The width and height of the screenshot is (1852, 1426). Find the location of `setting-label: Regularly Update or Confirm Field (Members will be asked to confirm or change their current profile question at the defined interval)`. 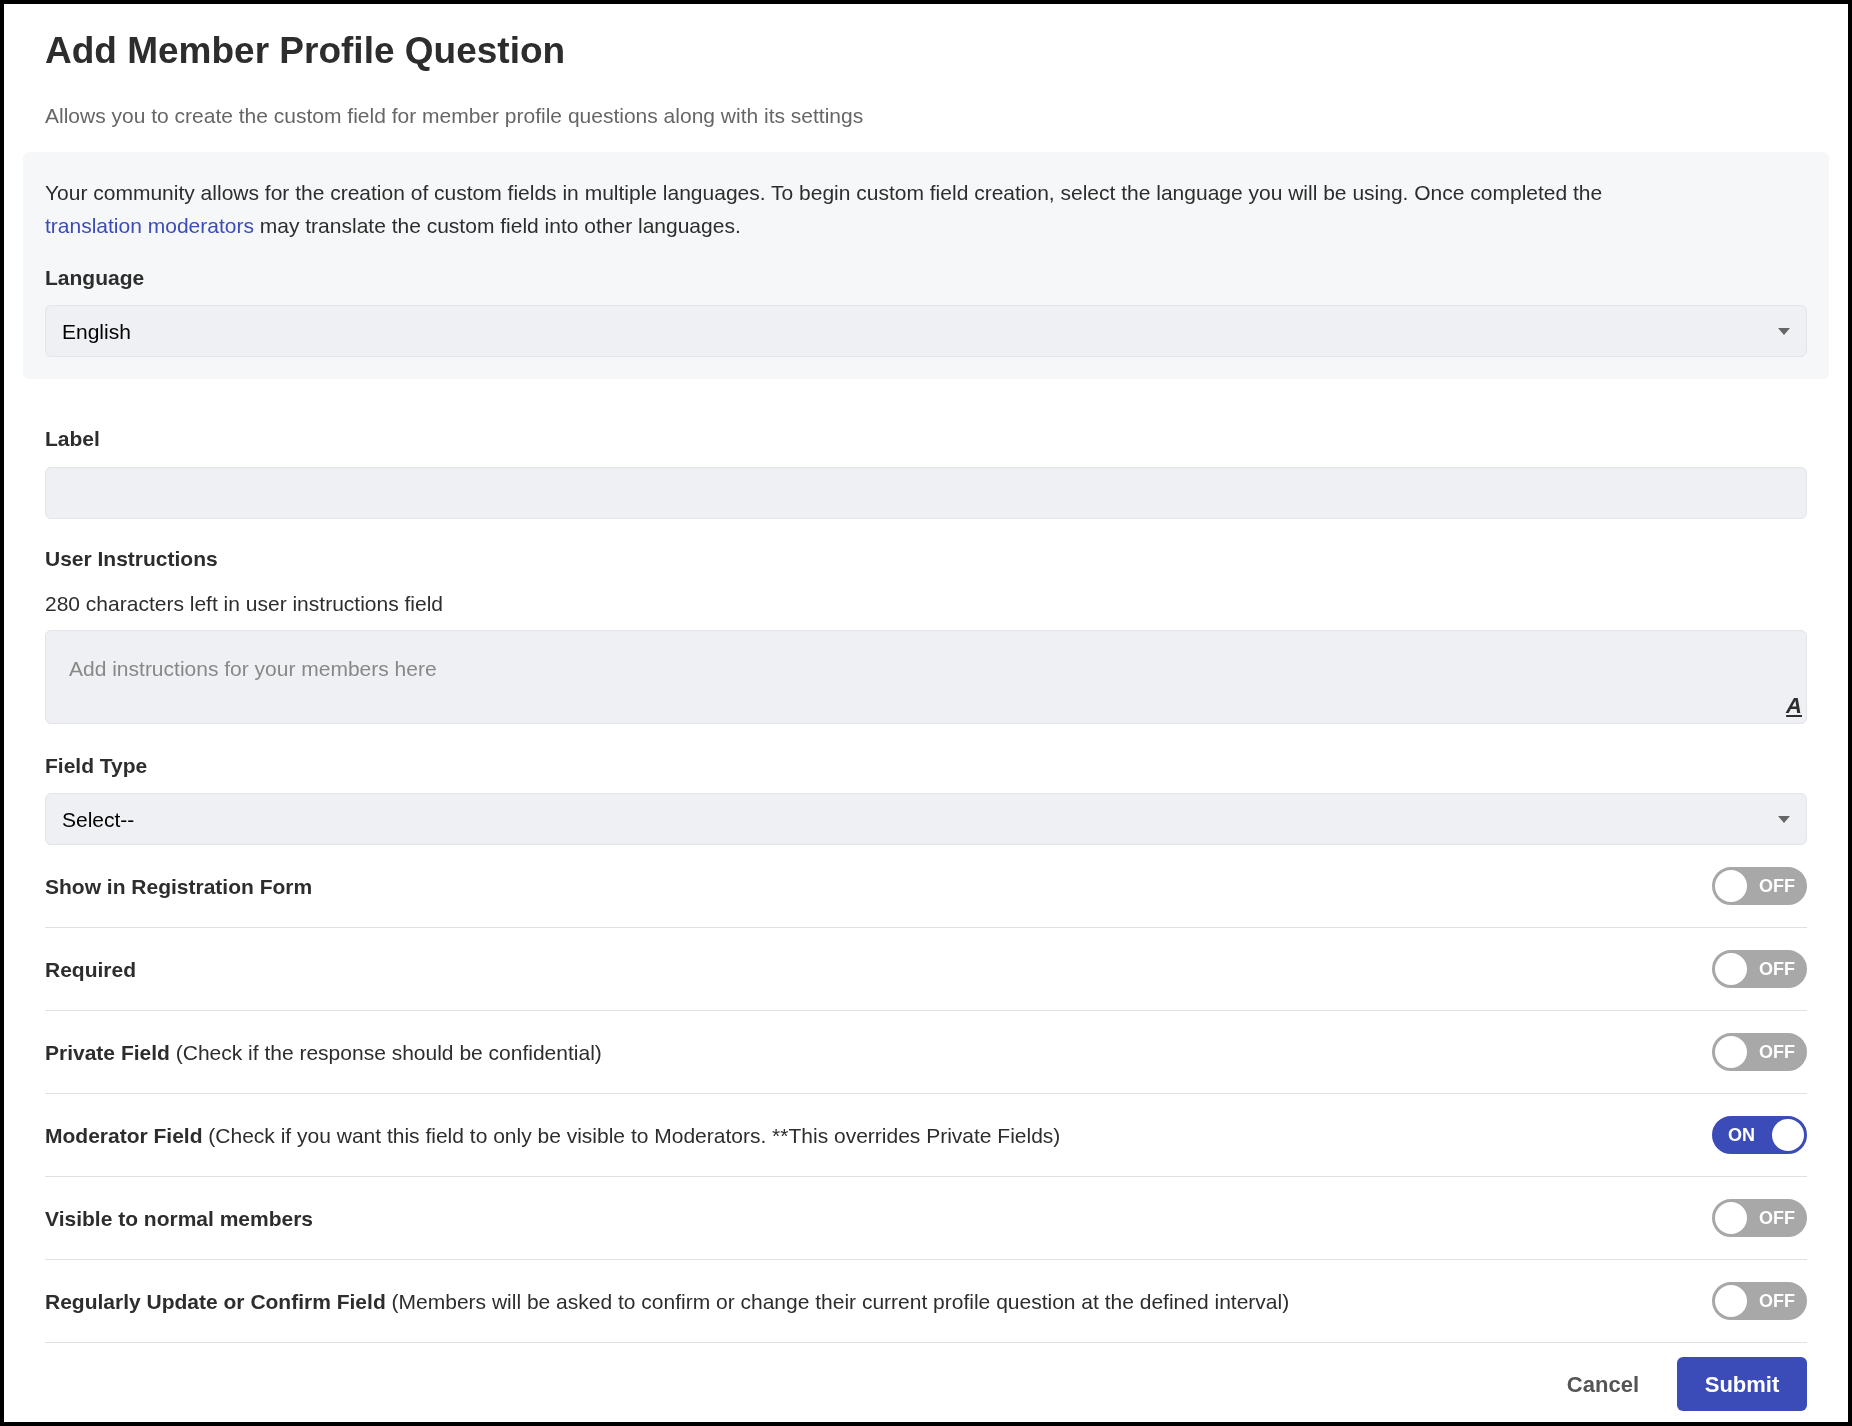

setting-label: Regularly Update or Confirm Field (Members will be asked to confirm or change their current profile question at the defined interval) is located at coordinates (667, 1301).